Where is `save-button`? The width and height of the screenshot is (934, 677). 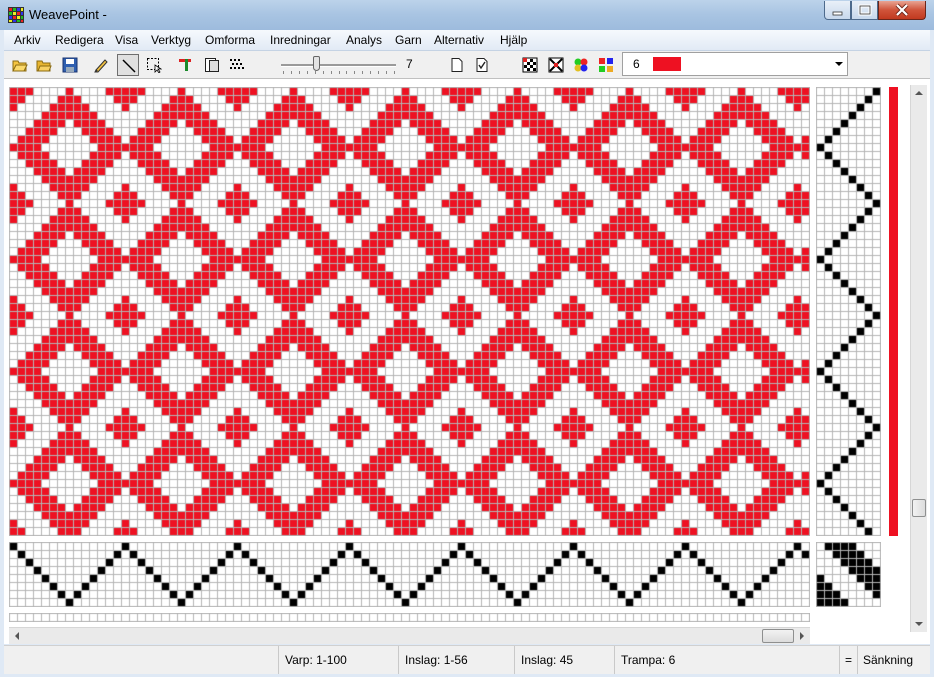
save-button is located at coordinates (70, 65).